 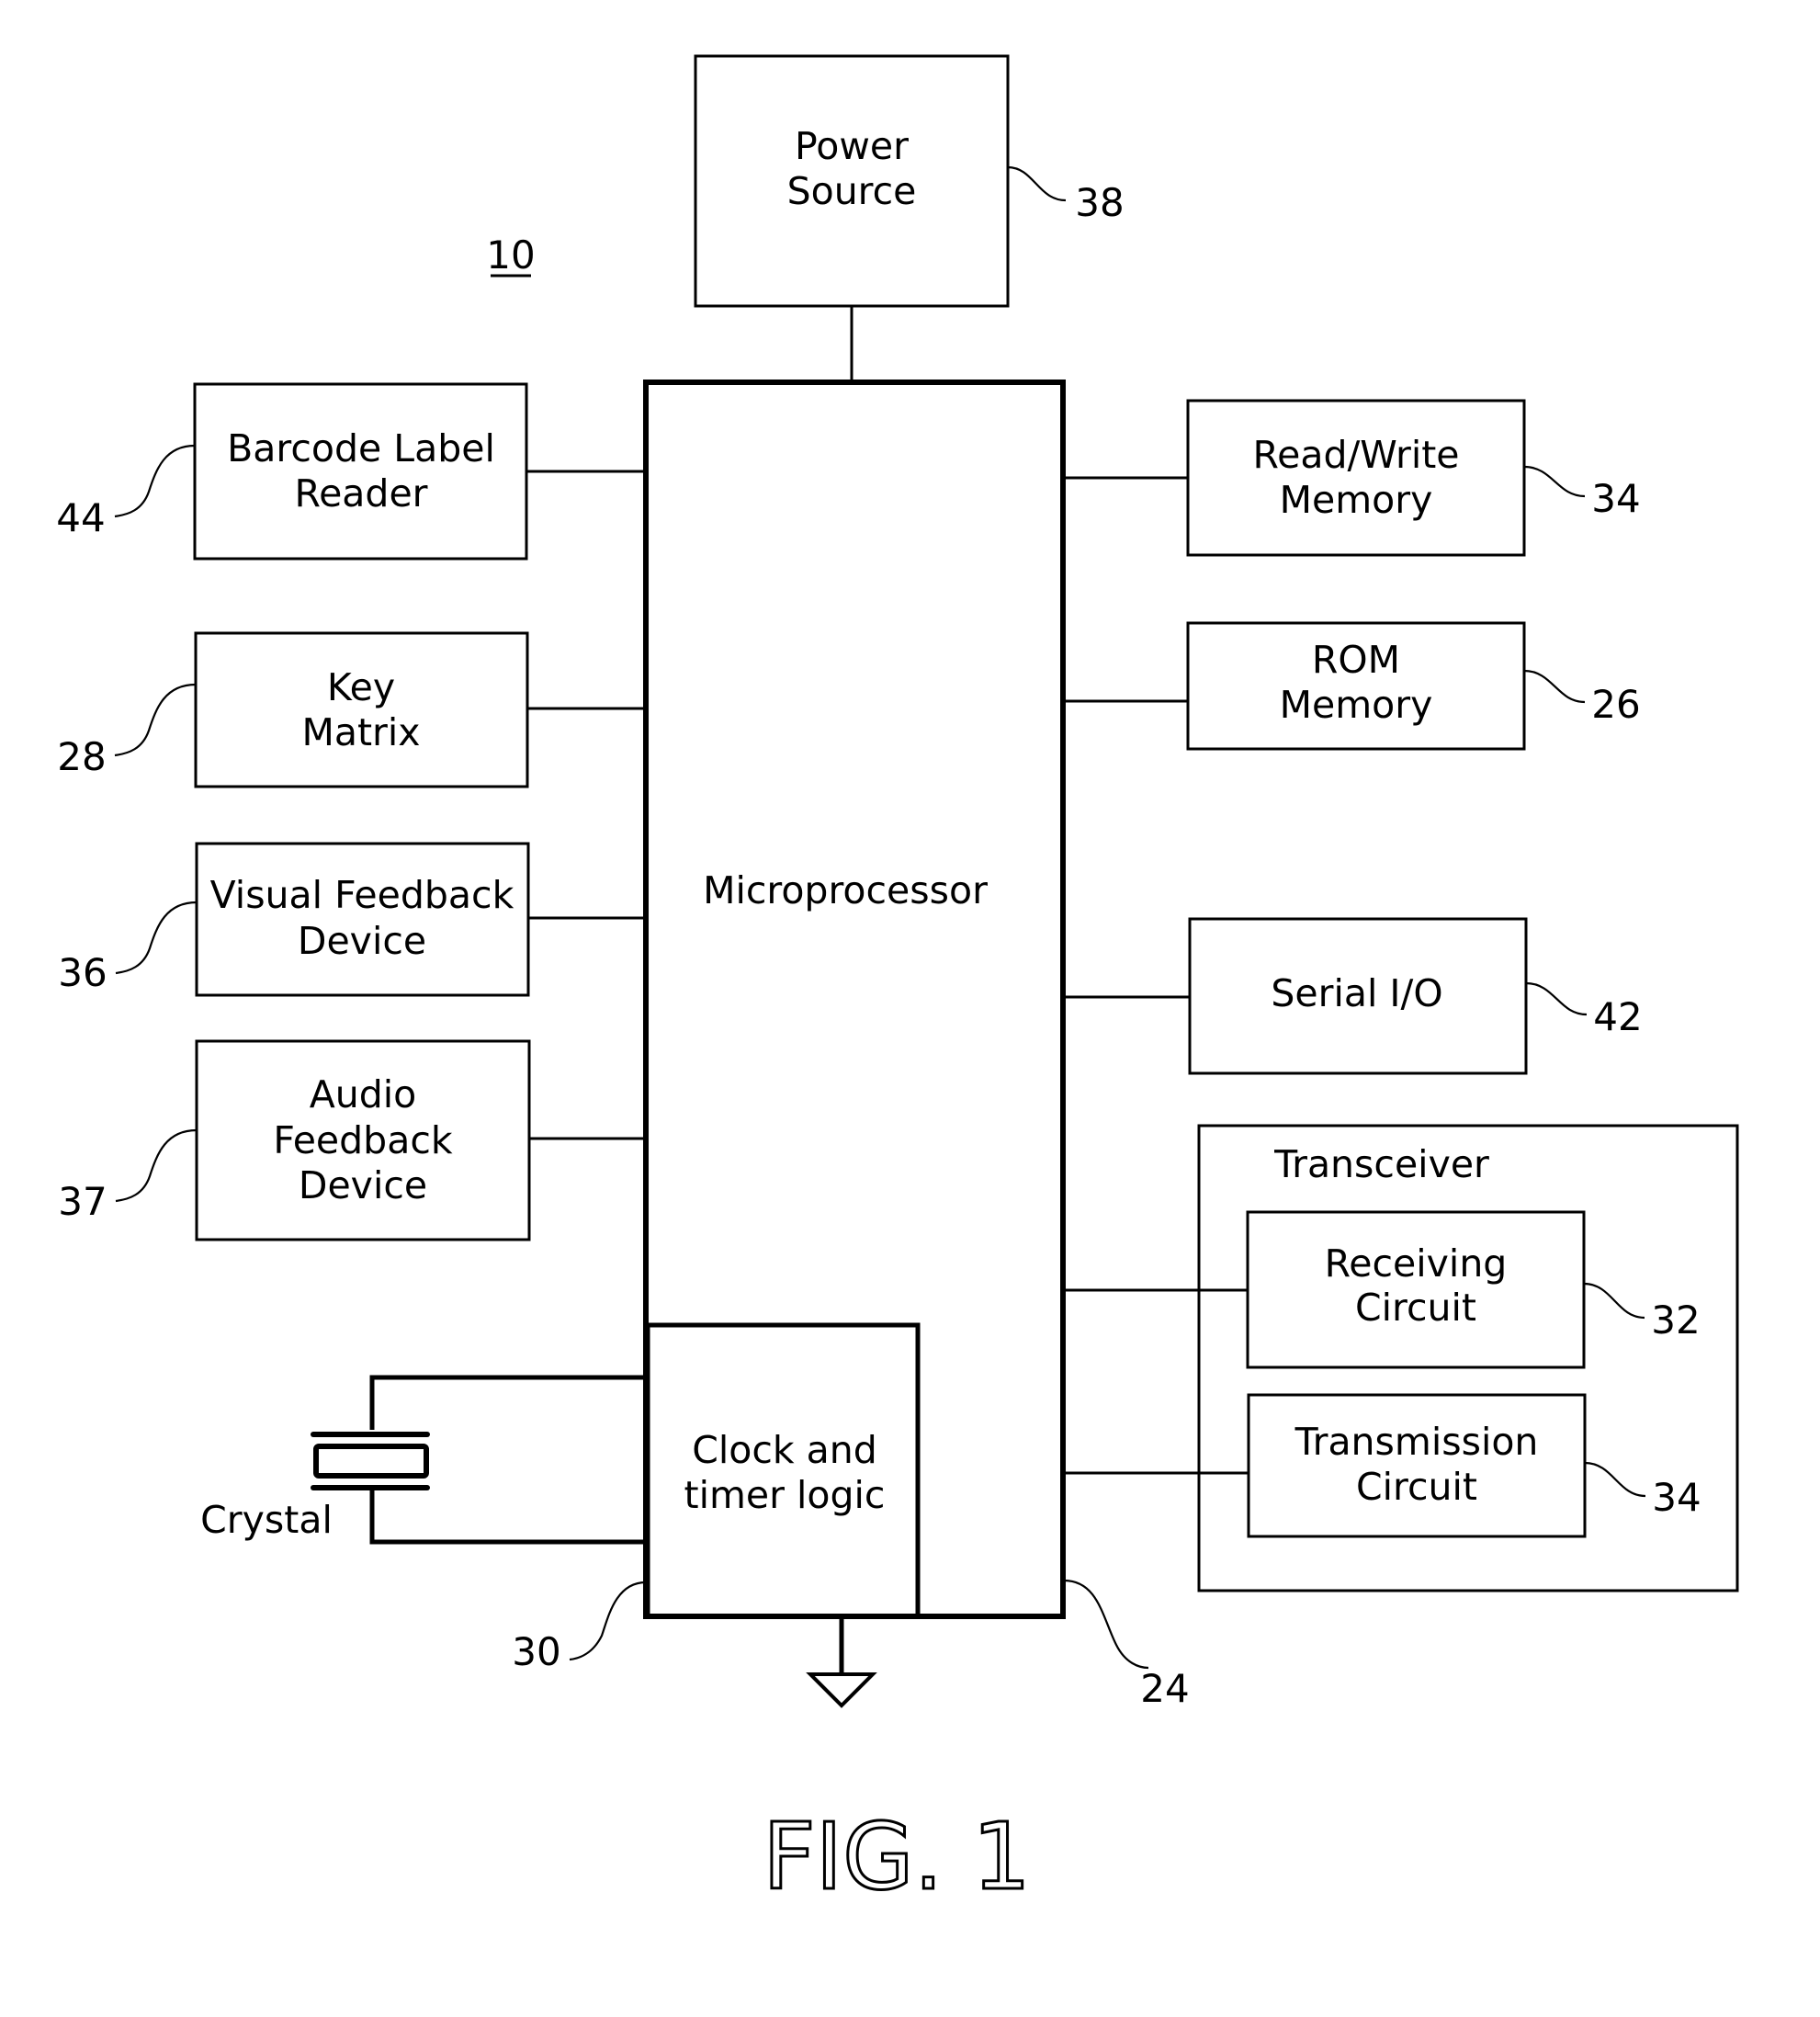 I want to click on transceiver-title: Transceiver, so click(x=1381, y=1164).